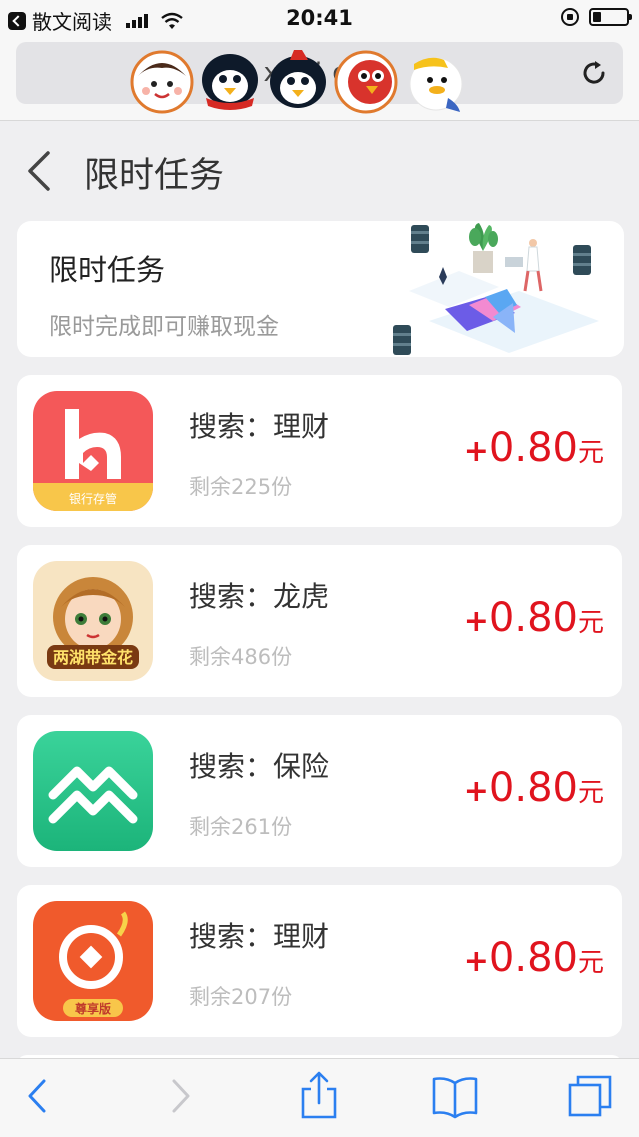  I want to click on browser-toolbar: xi j i om, so click(319, 78).